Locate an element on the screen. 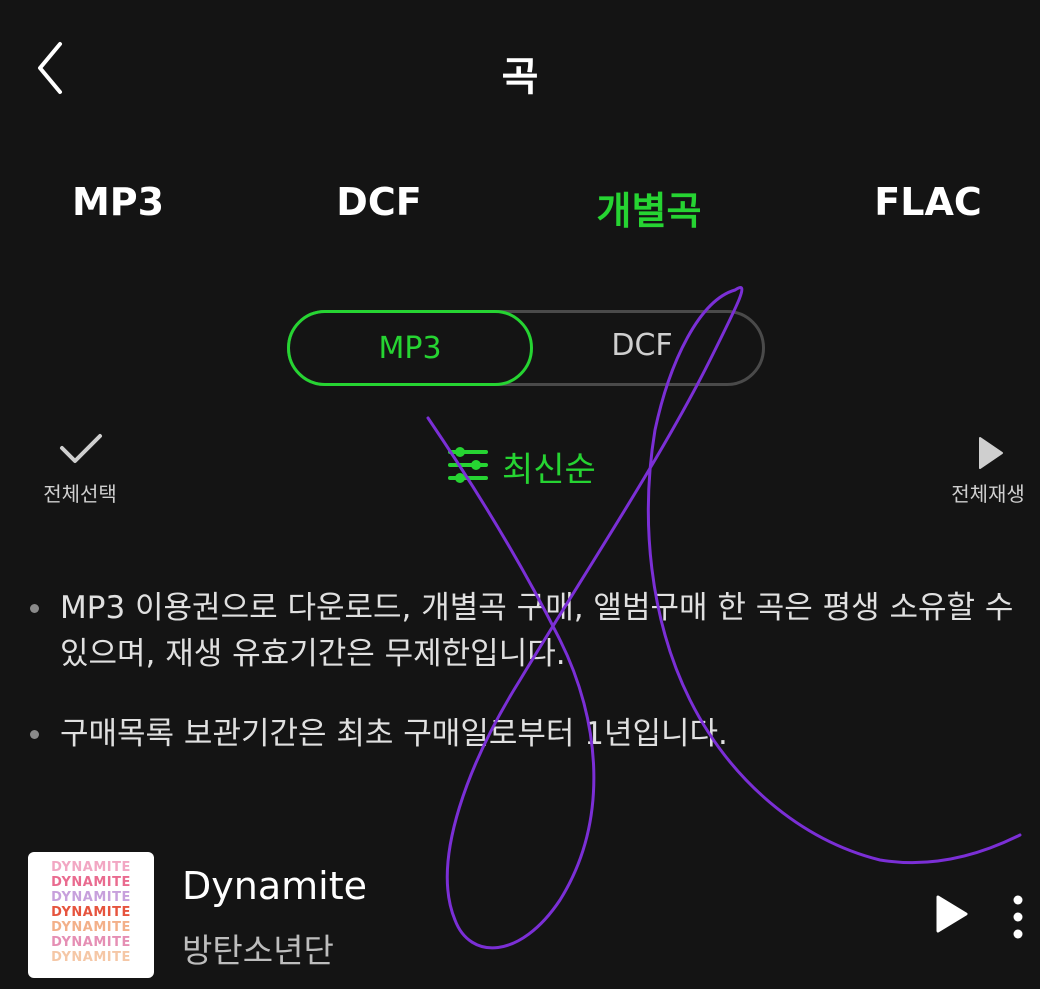 The image size is (1040, 989). track-more-button is located at coordinates (1018, 917).